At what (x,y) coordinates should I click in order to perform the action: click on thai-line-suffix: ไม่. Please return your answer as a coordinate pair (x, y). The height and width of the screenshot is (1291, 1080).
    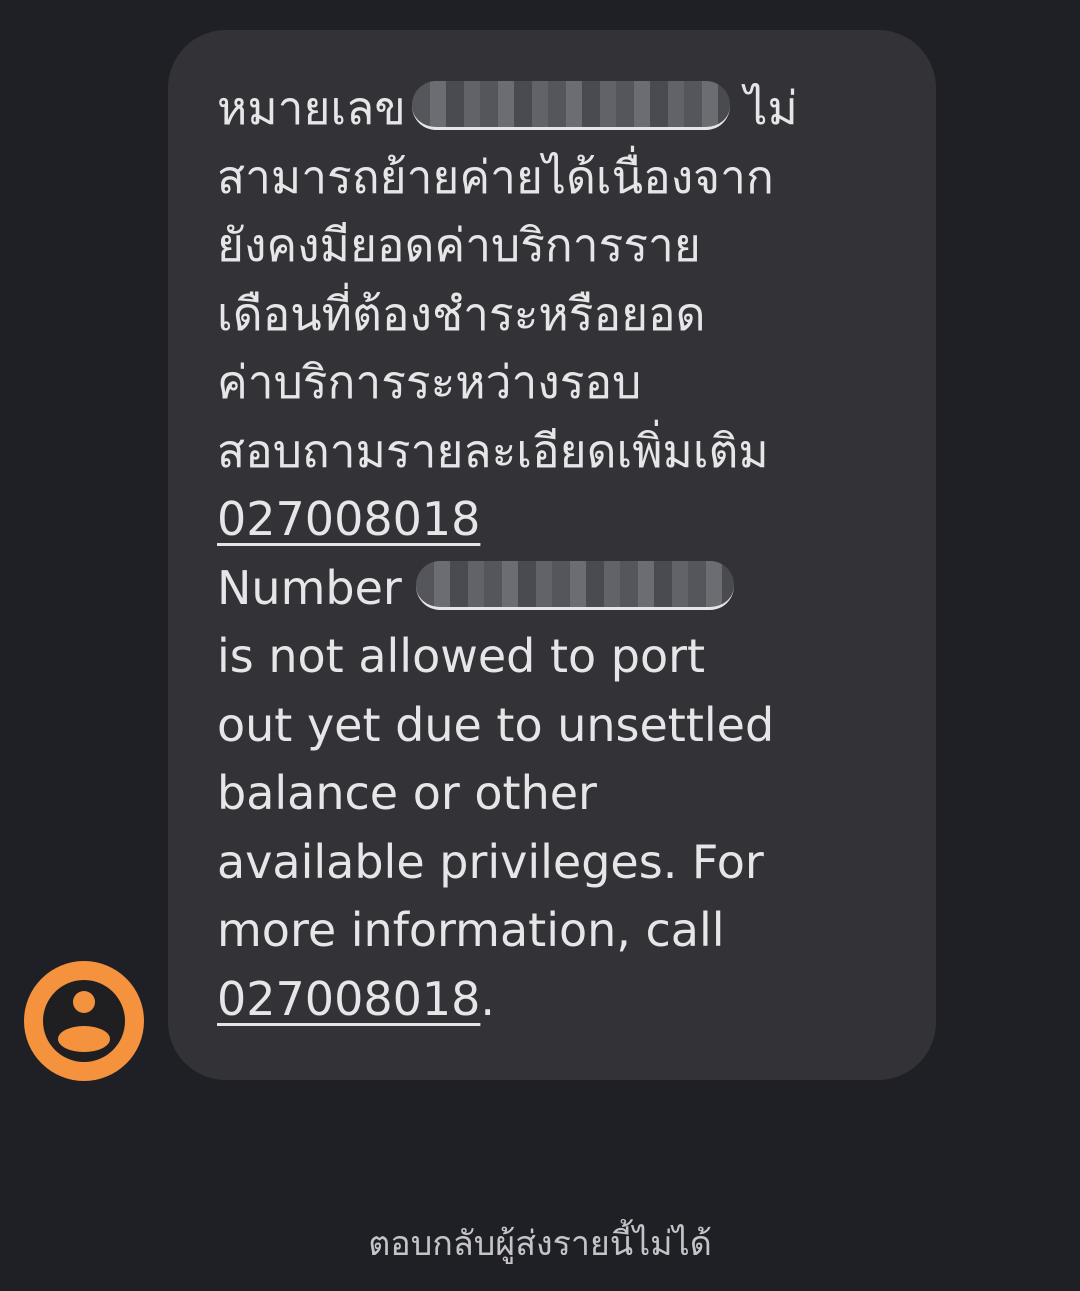
    Looking at the image, I should click on (771, 108).